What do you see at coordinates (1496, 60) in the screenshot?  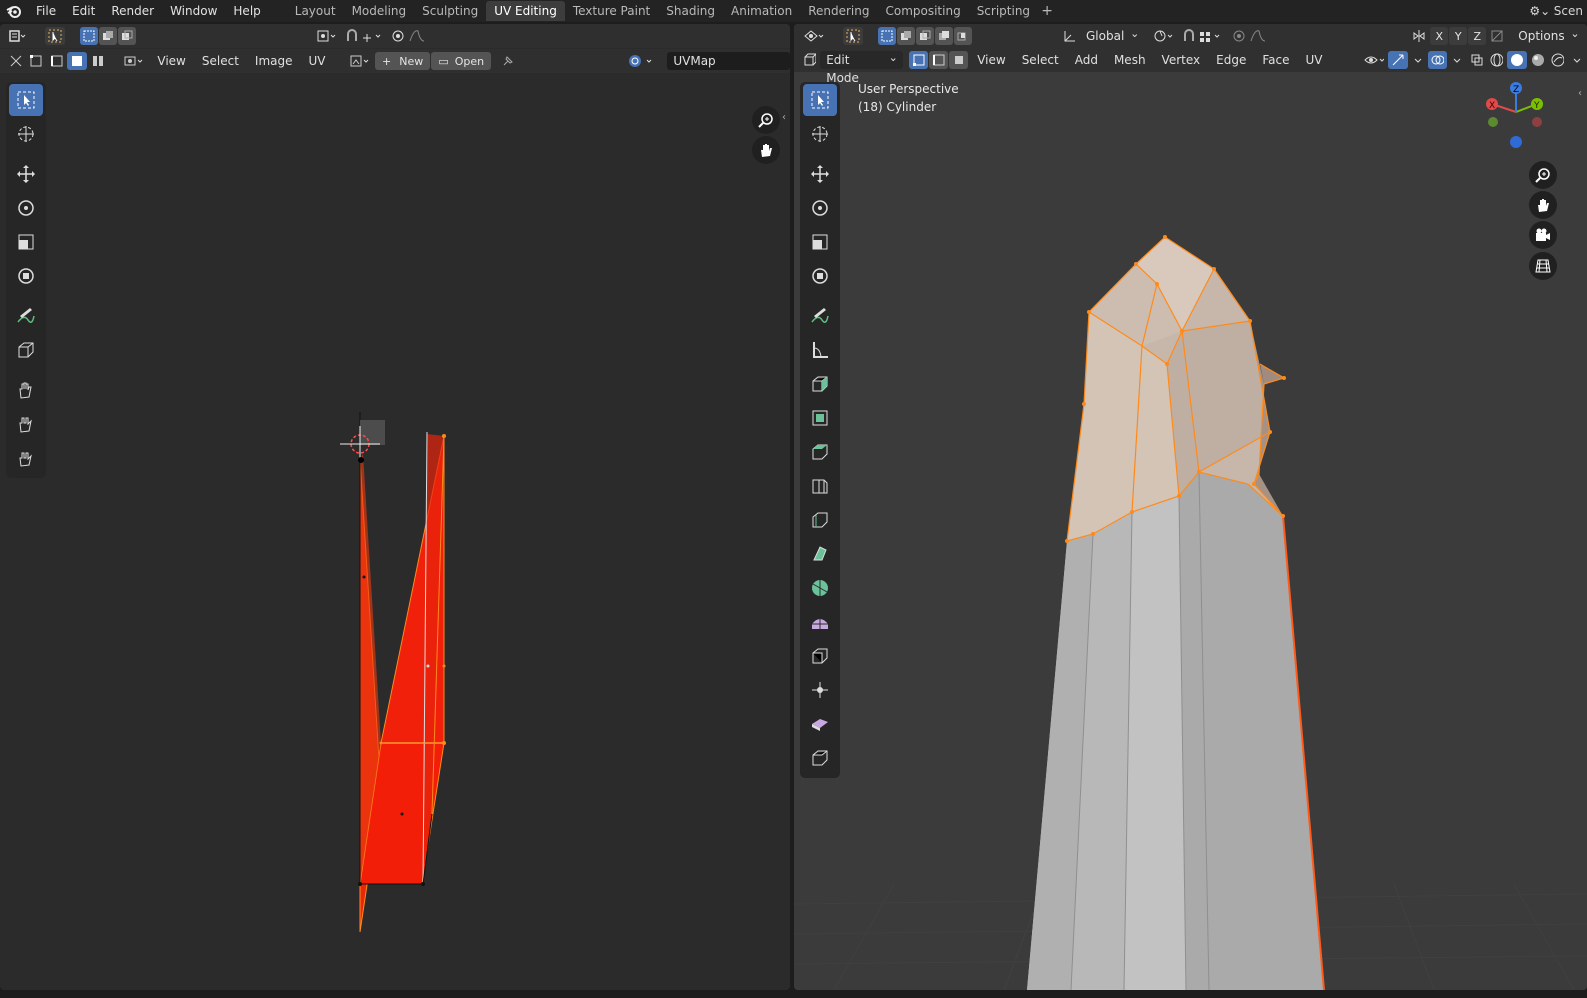 I see `wireframe-shading-icon` at bounding box center [1496, 60].